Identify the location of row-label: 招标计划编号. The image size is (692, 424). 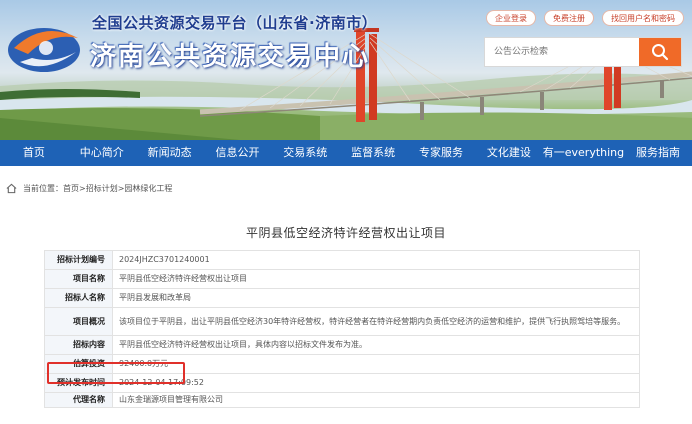
(78, 260).